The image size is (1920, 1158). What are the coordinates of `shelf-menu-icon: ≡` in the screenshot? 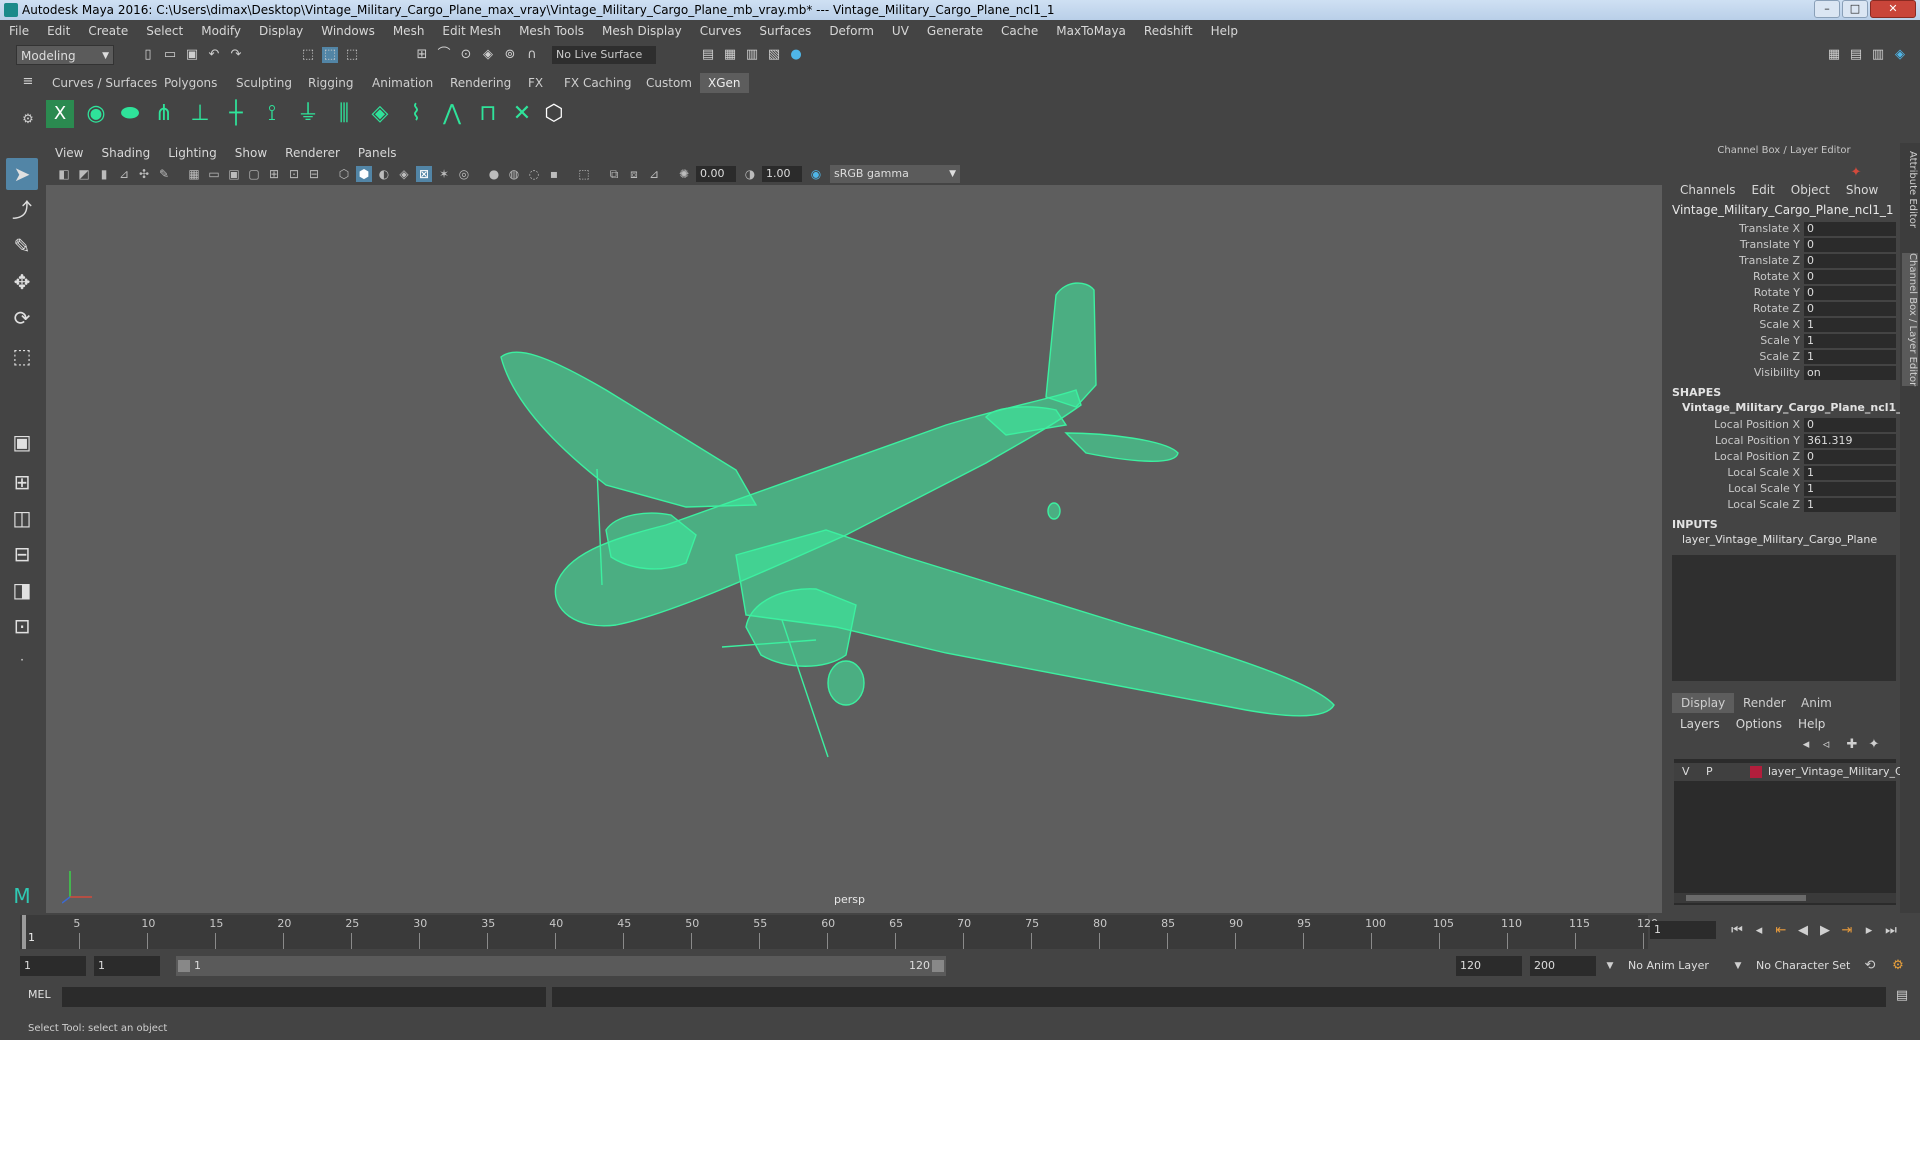 It's located at (28, 82).